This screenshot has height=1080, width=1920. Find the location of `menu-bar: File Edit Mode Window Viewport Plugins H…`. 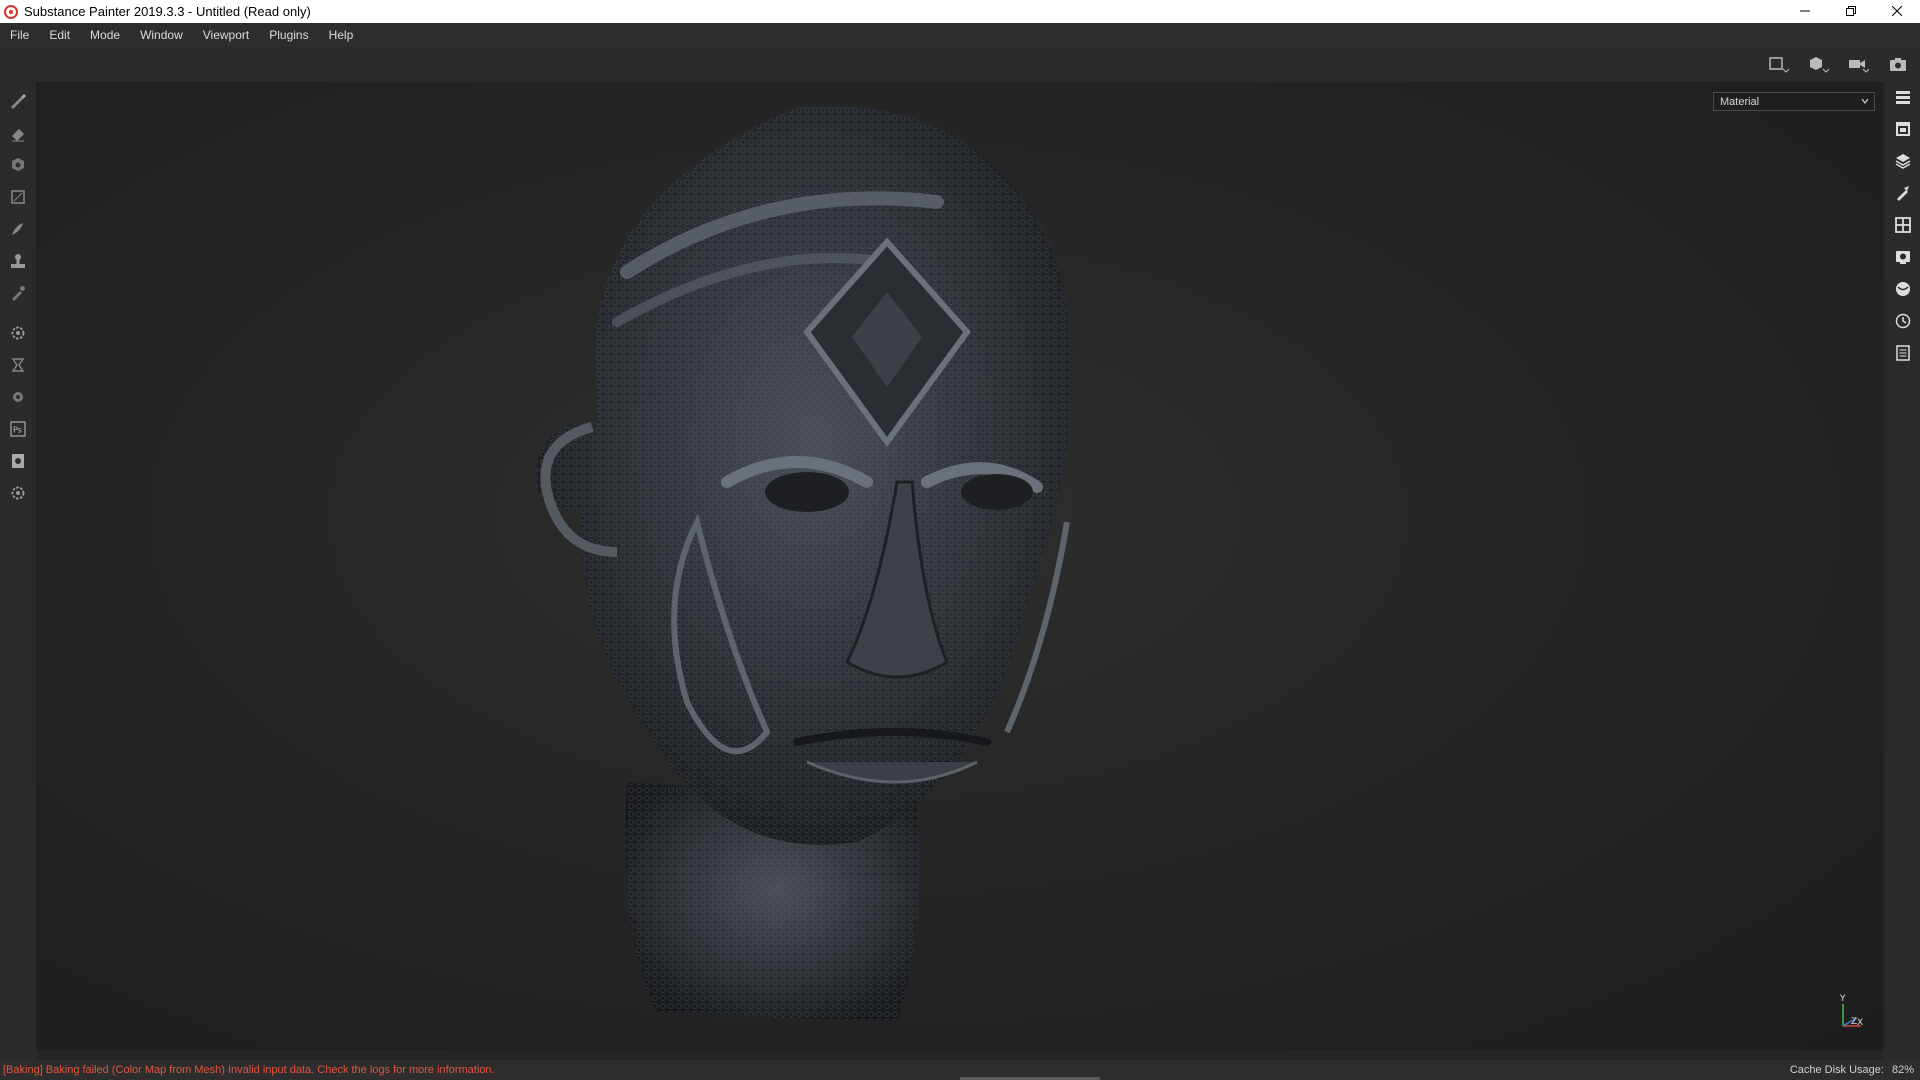

menu-bar: File Edit Mode Window Viewport Plugins H… is located at coordinates (960, 35).